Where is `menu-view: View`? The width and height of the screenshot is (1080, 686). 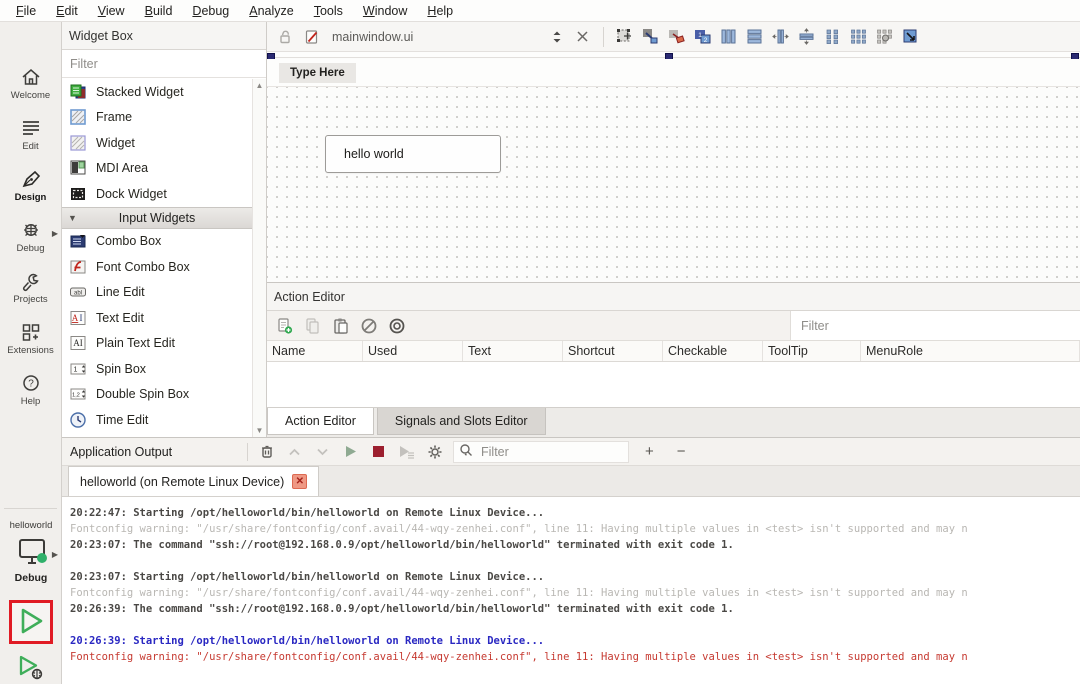 menu-view: View is located at coordinates (111, 11).